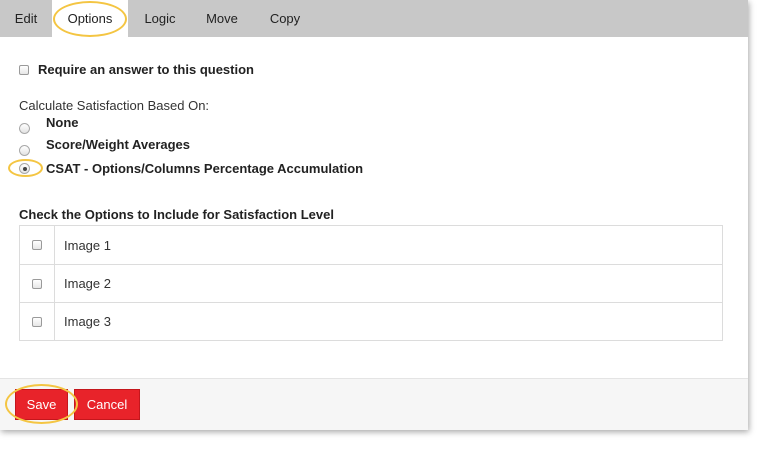 The image size is (768, 452). Describe the element at coordinates (160, 18) in the screenshot. I see `tab-logic: Logic` at that location.